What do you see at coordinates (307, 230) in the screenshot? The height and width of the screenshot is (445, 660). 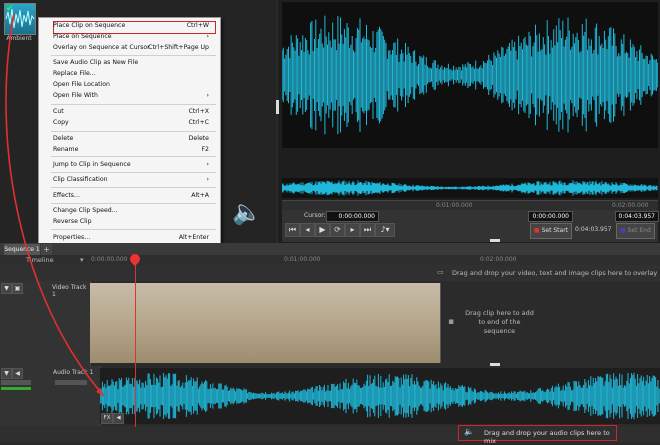 I see `step-back-icon: ◂` at bounding box center [307, 230].